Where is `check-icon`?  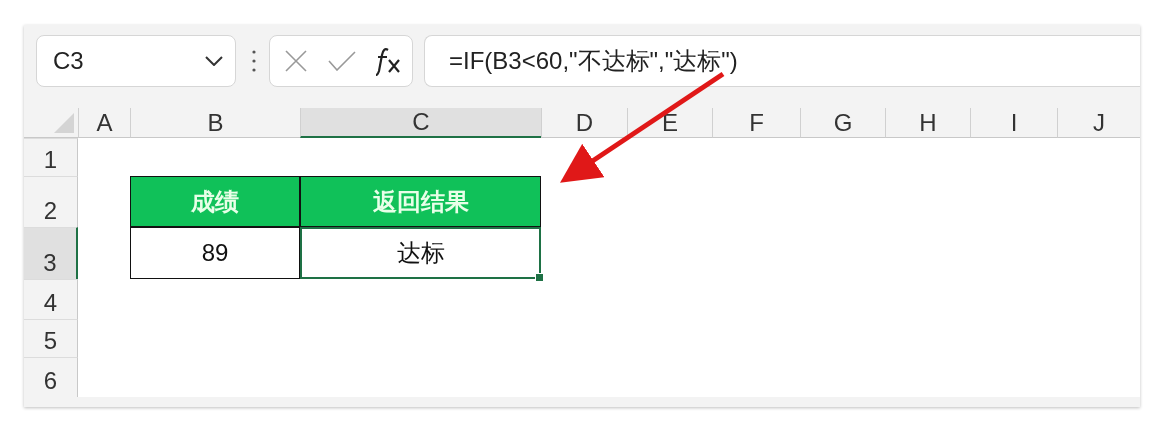
check-icon is located at coordinates (342, 60).